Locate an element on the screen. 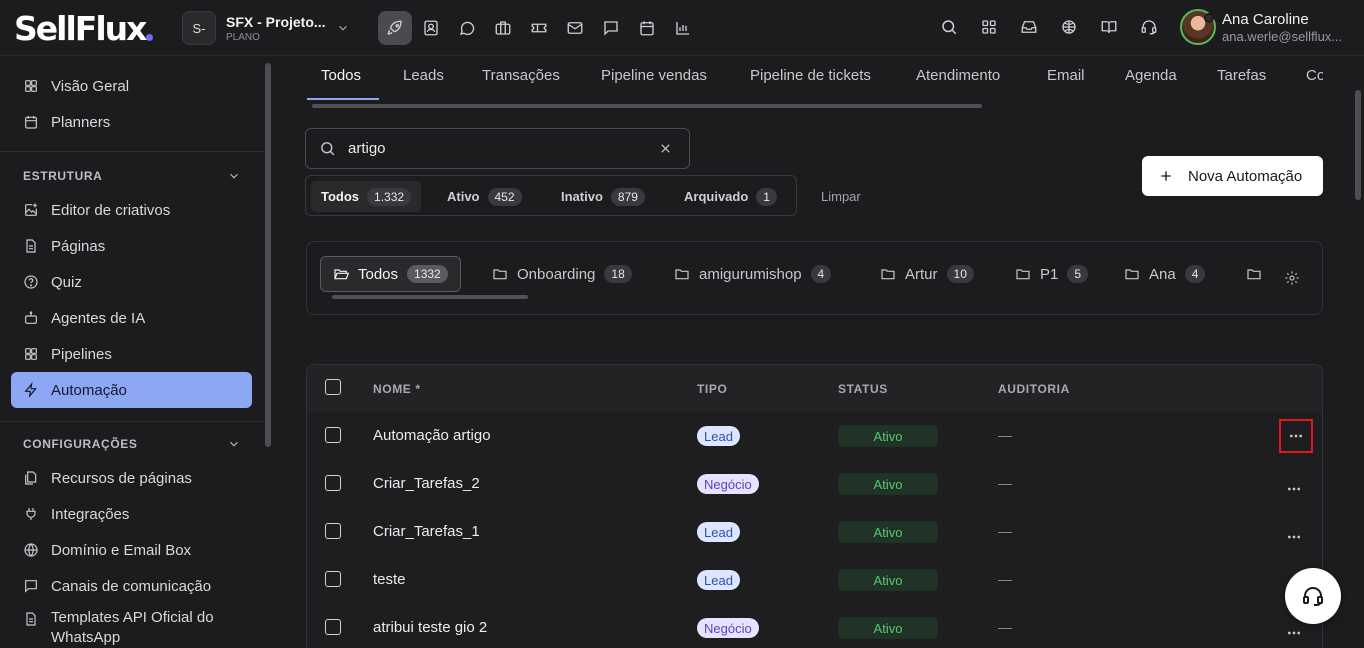  folder-p1: P1 5 is located at coordinates (1052, 274).